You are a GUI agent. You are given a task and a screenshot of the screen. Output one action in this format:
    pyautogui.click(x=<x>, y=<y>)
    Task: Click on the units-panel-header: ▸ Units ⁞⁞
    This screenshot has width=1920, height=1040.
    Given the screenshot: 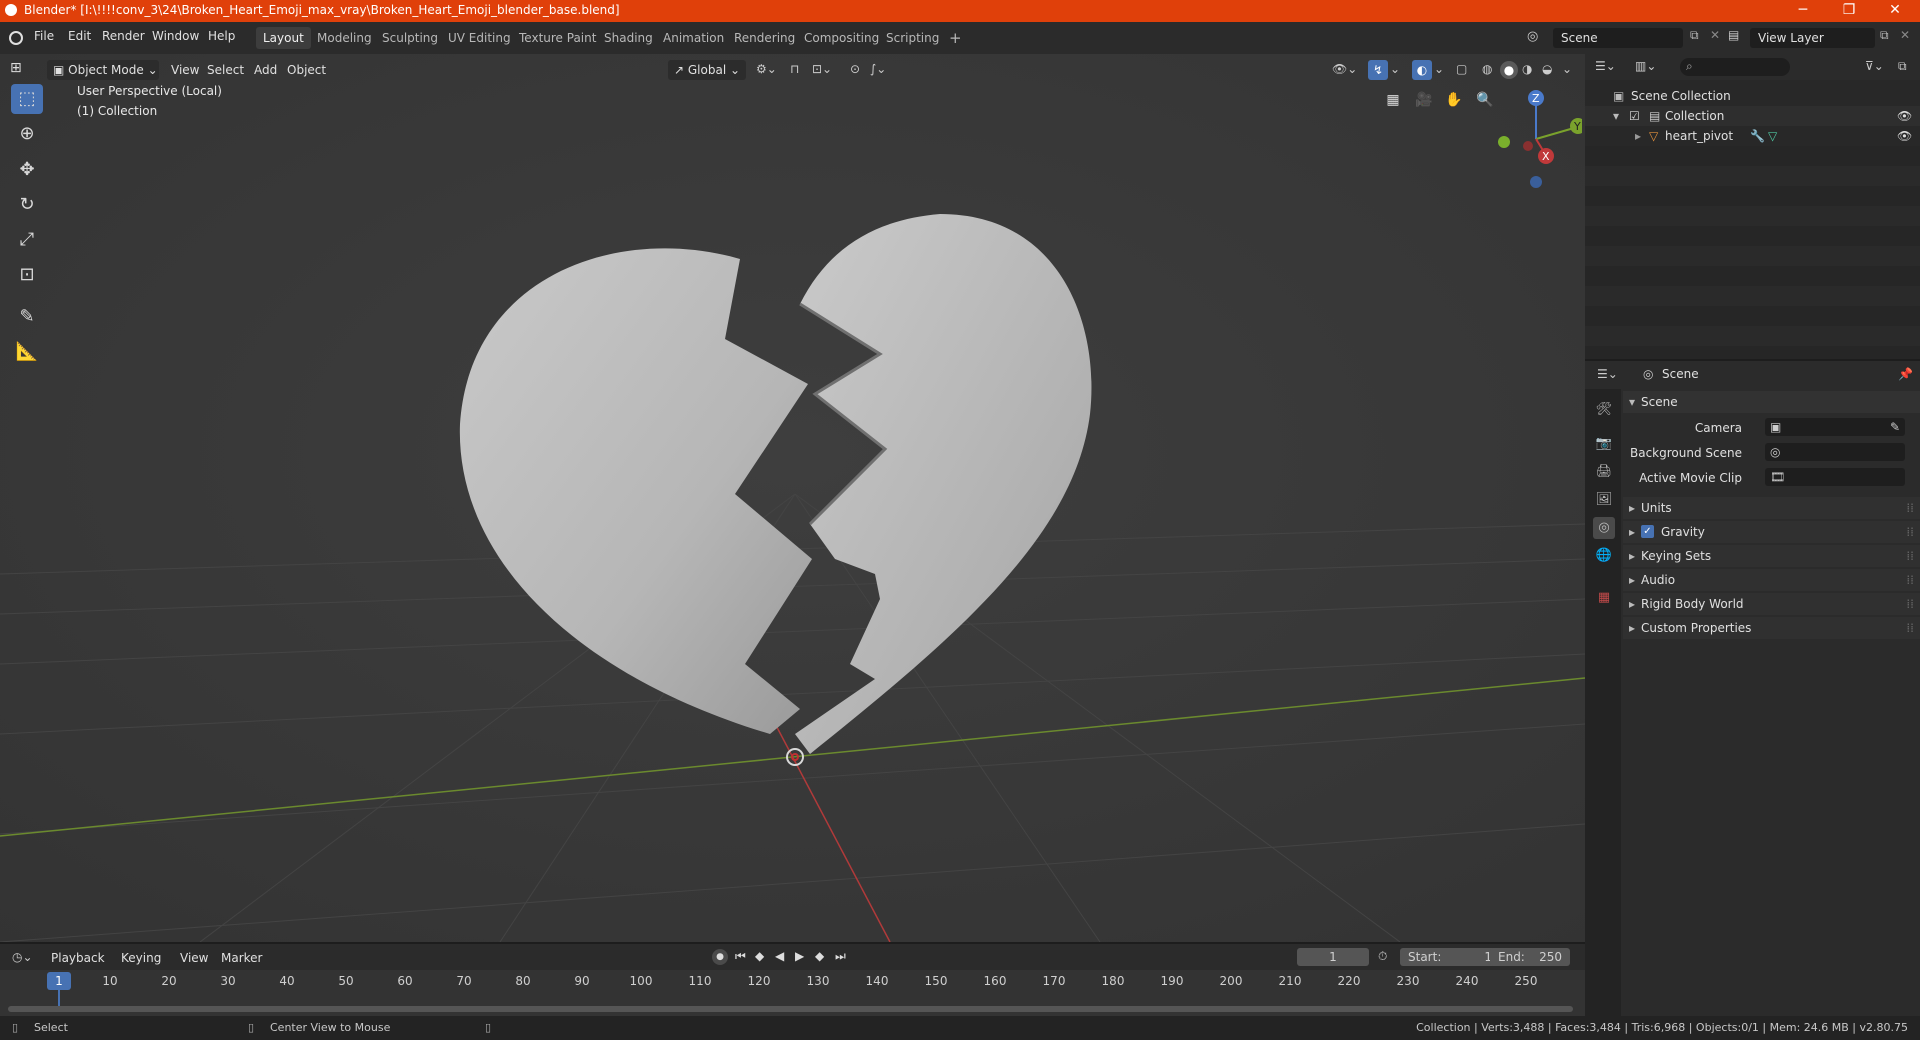 What is the action you would take?
    pyautogui.click(x=1771, y=508)
    